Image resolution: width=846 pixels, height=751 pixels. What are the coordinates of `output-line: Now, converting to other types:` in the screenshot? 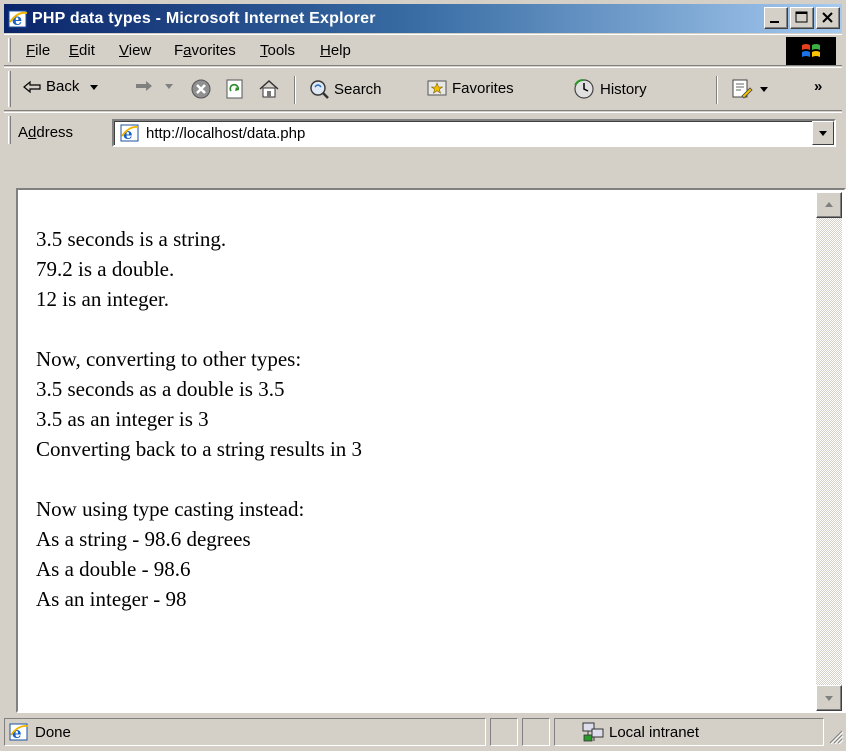 It's located at (169, 359).